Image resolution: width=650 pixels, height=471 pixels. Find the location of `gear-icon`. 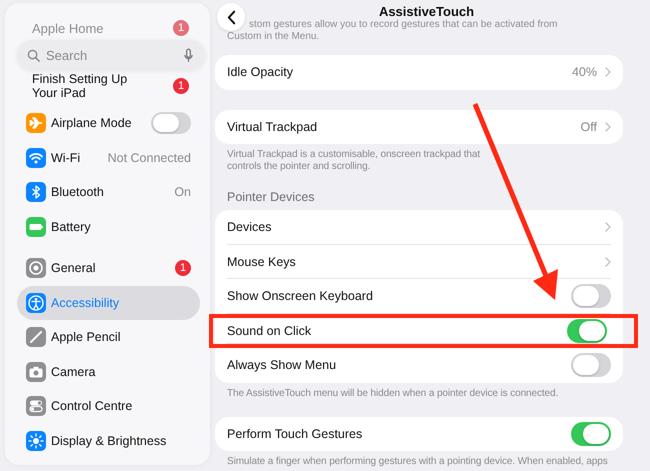

gear-icon is located at coordinates (36, 268).